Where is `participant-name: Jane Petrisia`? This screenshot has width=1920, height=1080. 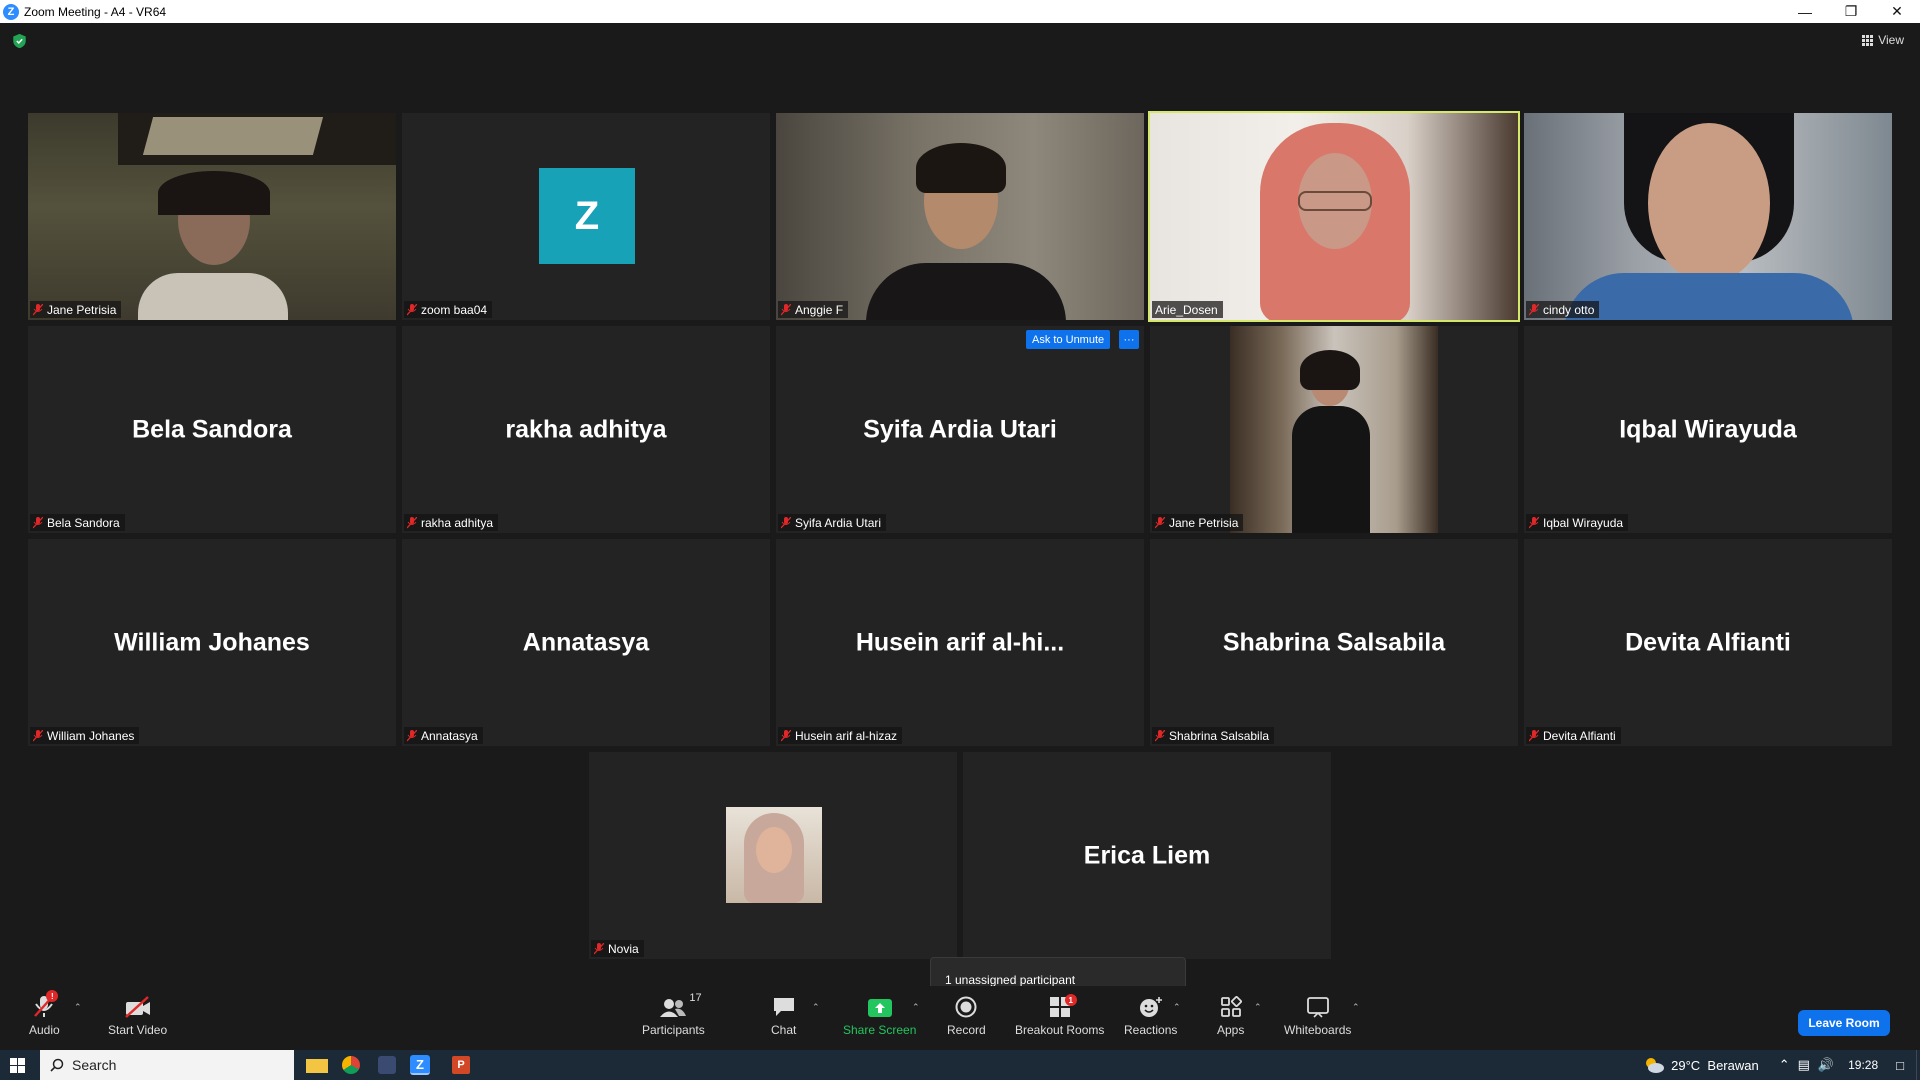 participant-name: Jane Petrisia is located at coordinates (82, 309).